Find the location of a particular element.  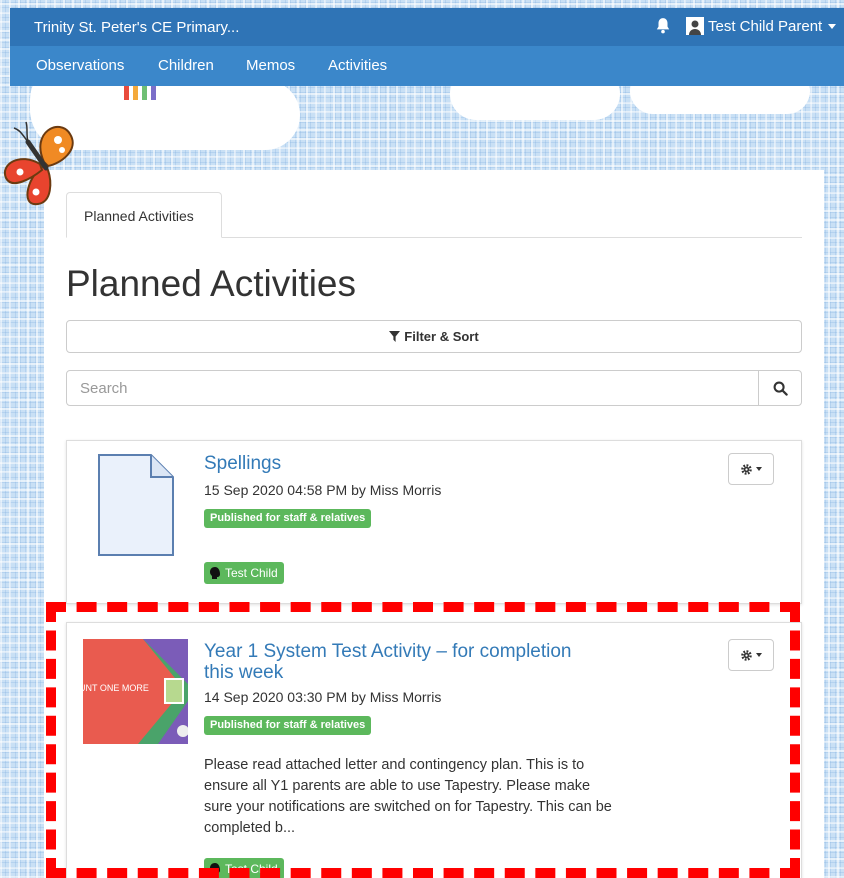

user-menu: Test Child Parent is located at coordinates (761, 26).